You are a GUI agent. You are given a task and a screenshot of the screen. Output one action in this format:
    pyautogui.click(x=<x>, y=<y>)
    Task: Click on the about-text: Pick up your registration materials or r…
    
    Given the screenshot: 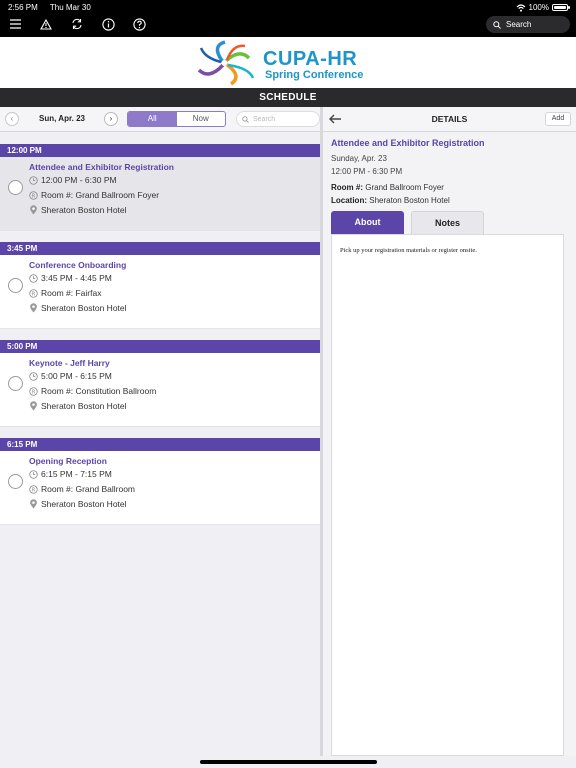 What is the action you would take?
    pyautogui.click(x=408, y=250)
    